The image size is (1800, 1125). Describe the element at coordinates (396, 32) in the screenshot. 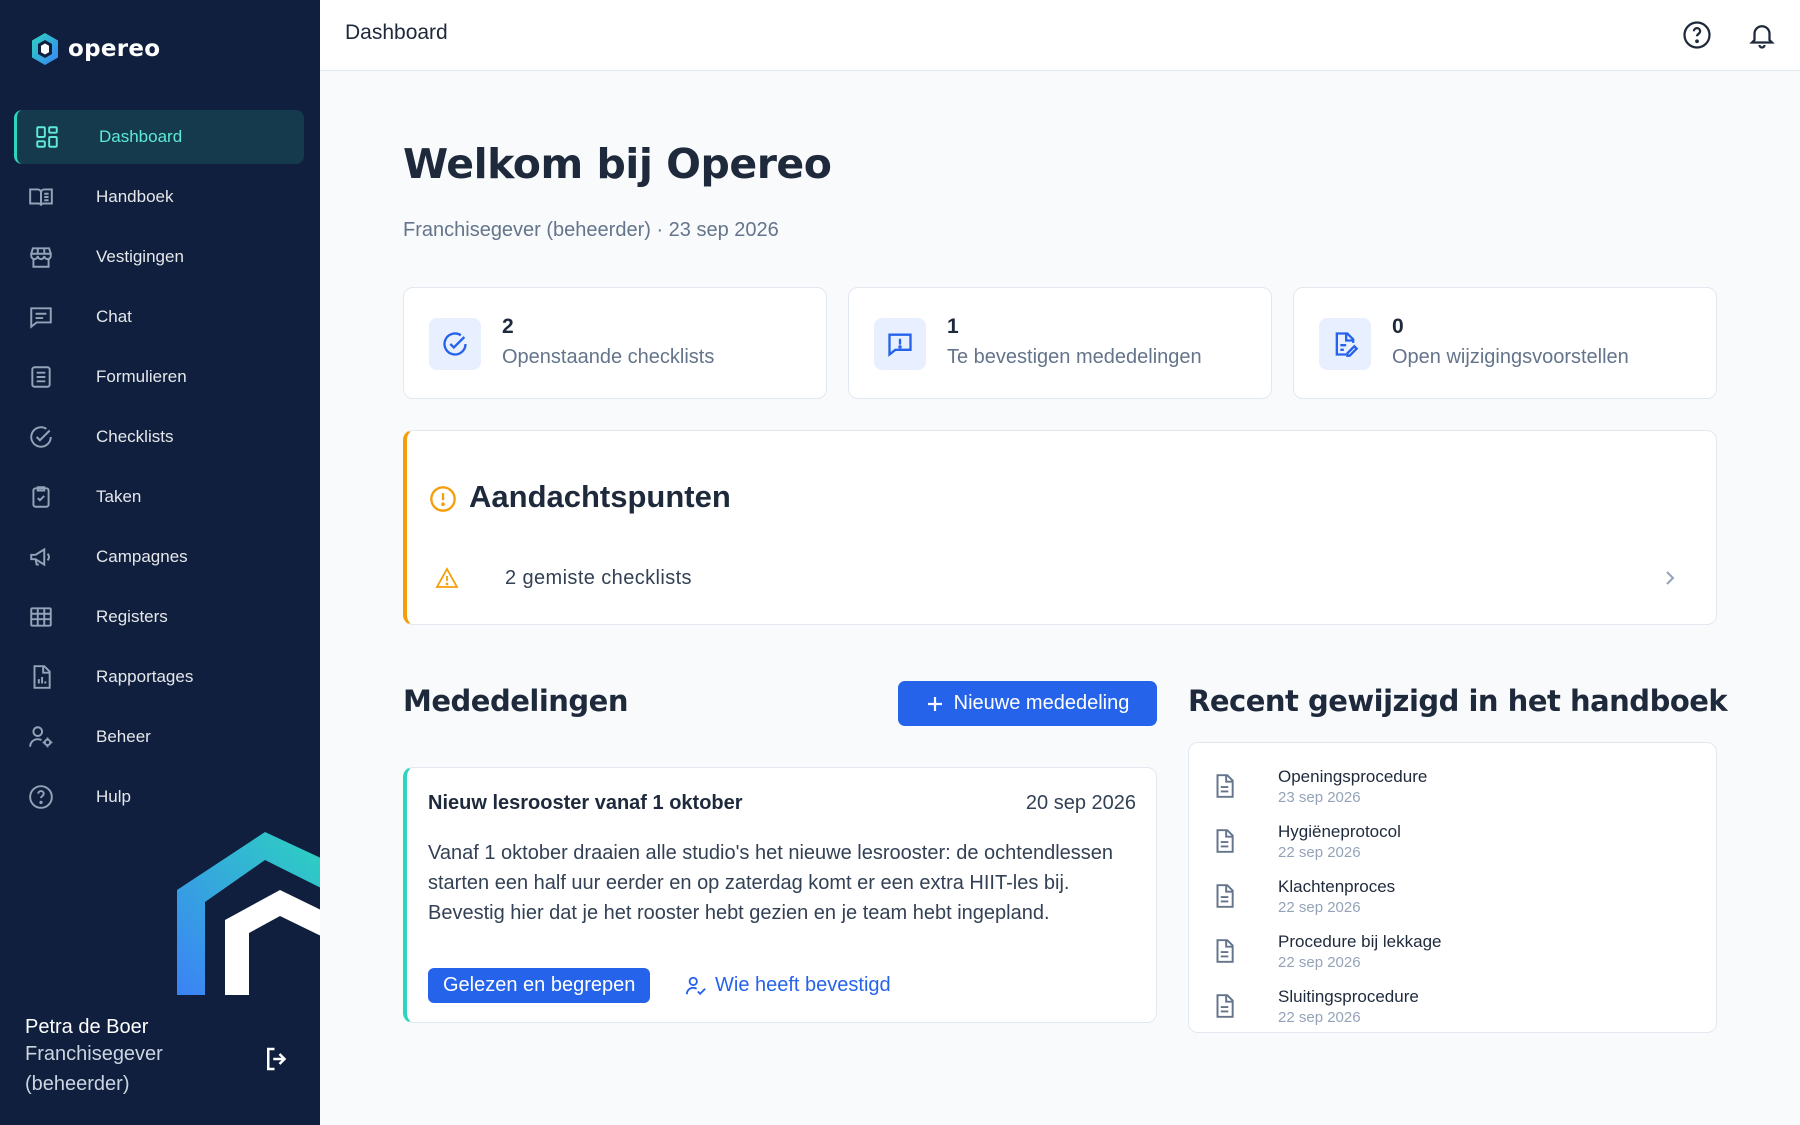

I see `page-title: Dashboard` at that location.